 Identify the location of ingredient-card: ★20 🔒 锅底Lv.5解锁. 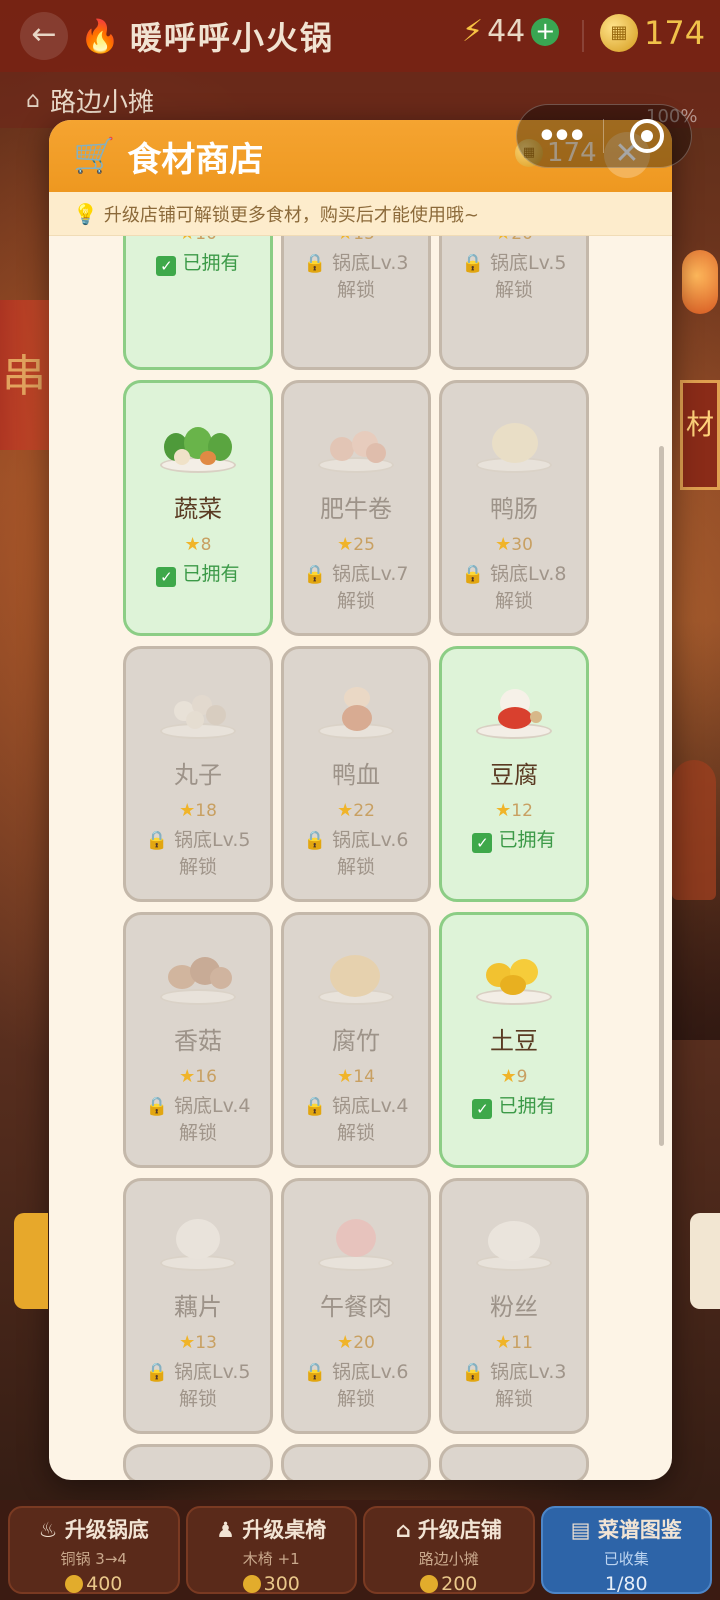
(514, 303).